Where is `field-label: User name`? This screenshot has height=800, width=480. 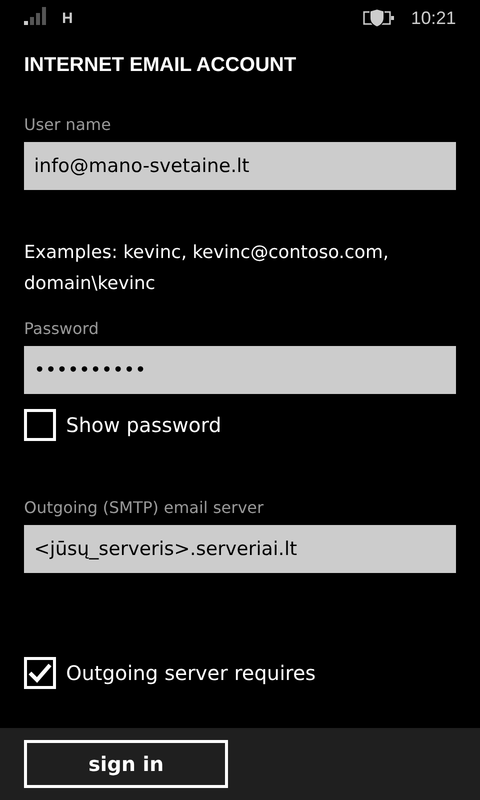
field-label: User name is located at coordinates (68, 125).